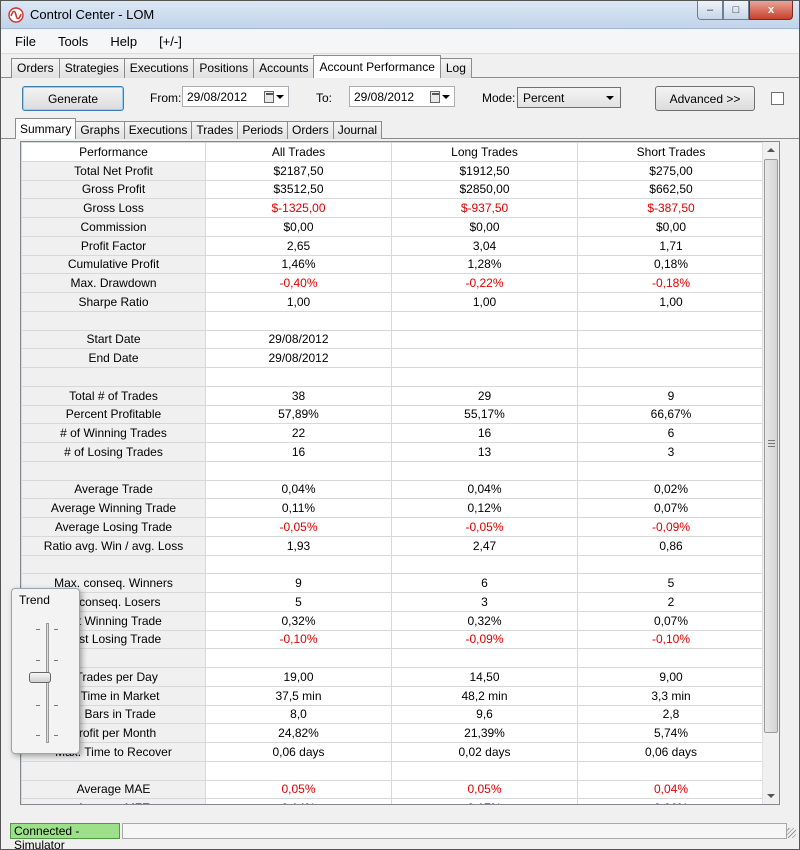 The image size is (800, 850). Describe the element at coordinates (393, 695) in the screenshot. I see `table-row: g. Time in Market 37,5 min 48,2 min 3,3 min` at that location.